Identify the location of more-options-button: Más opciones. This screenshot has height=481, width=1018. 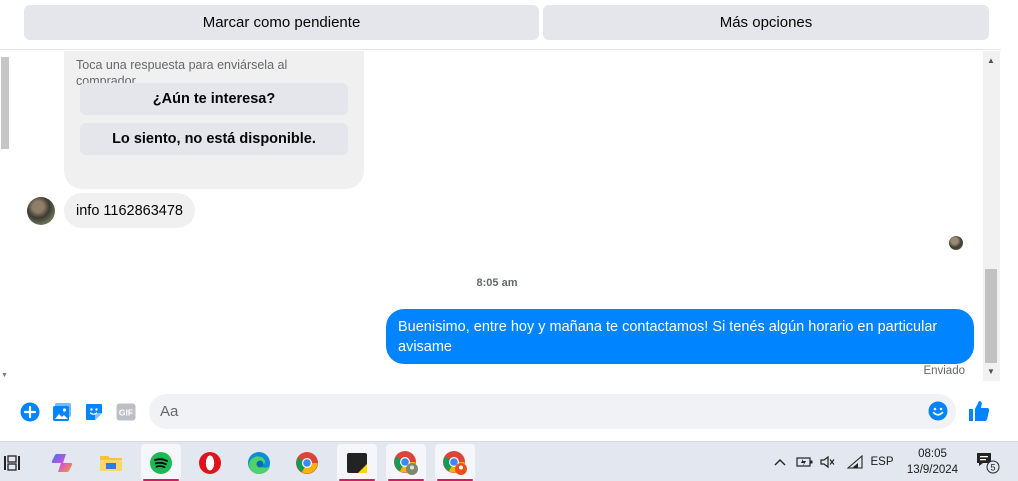
(766, 22).